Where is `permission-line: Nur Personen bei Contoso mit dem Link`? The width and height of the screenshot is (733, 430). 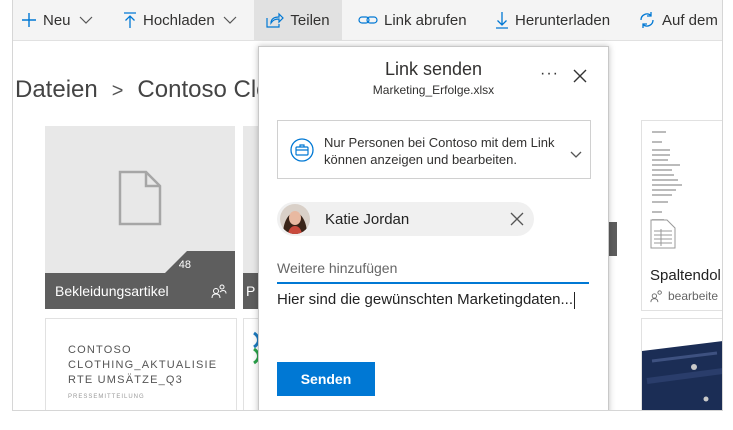 permission-line: Nur Personen bei Contoso mit dem Link is located at coordinates (439, 142).